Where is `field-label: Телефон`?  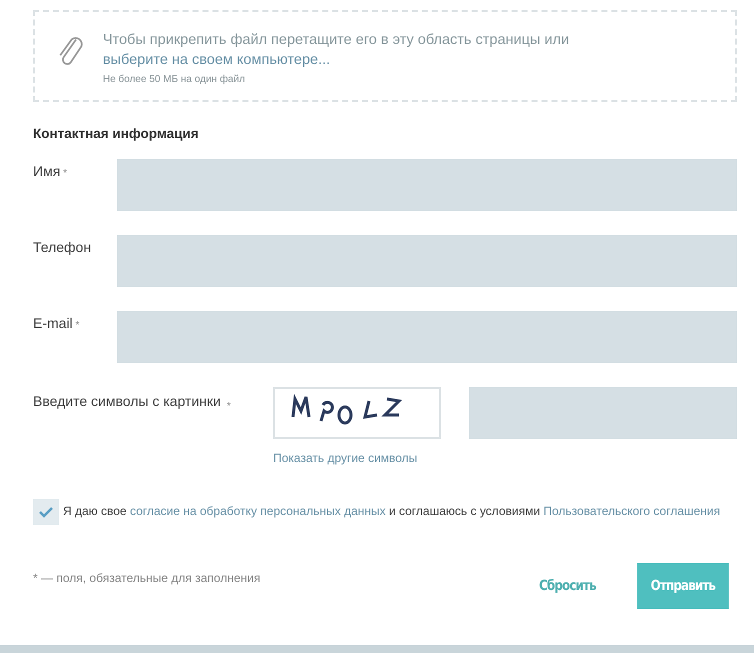 field-label: Телефон is located at coordinates (62, 247).